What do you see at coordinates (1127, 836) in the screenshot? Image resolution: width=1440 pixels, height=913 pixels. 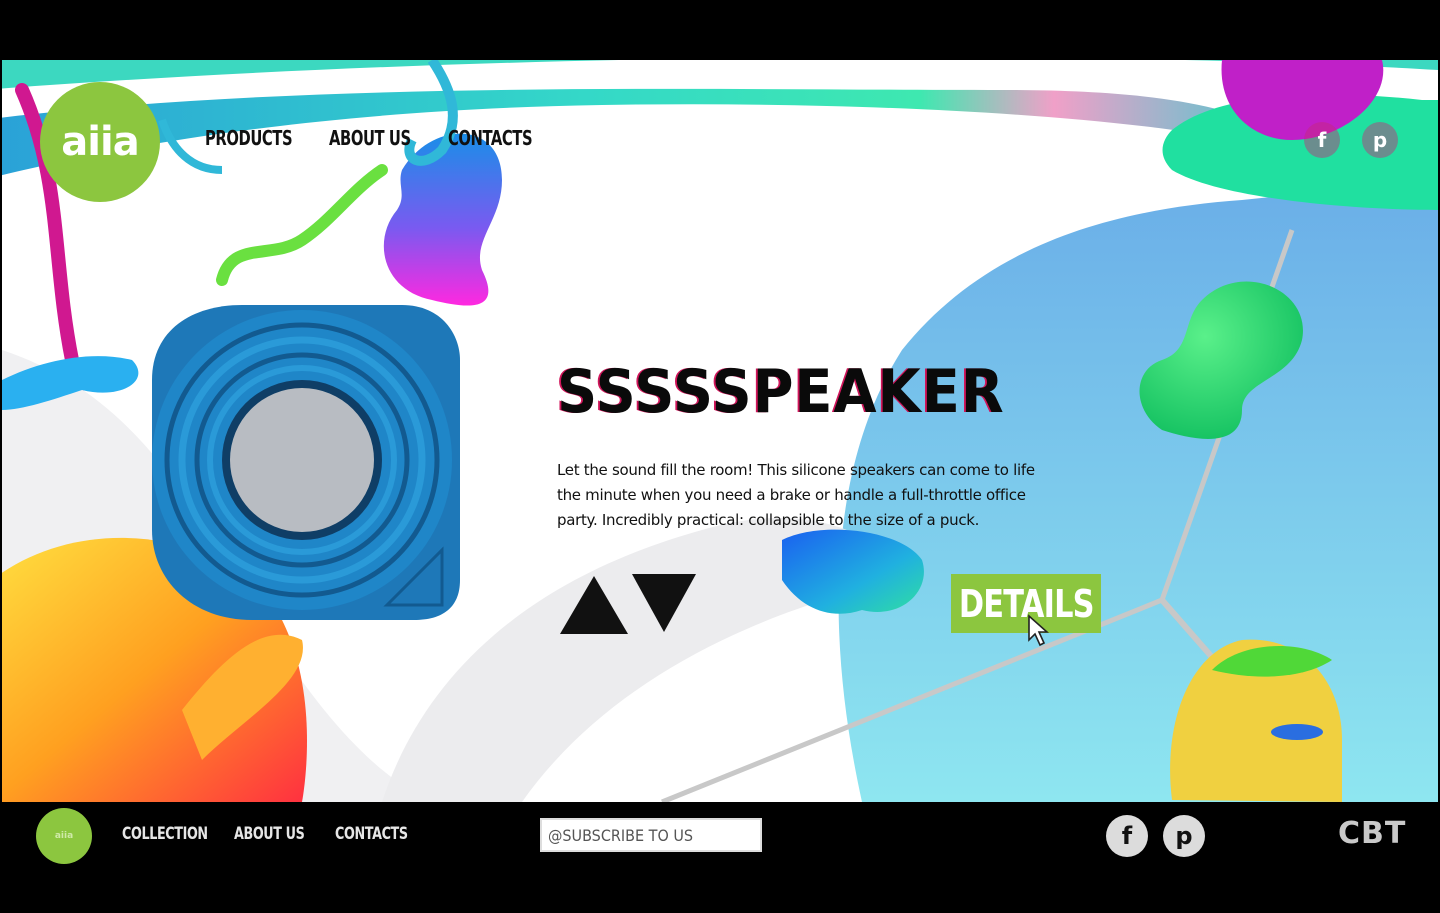 I see `footer-facebook-icon: f` at bounding box center [1127, 836].